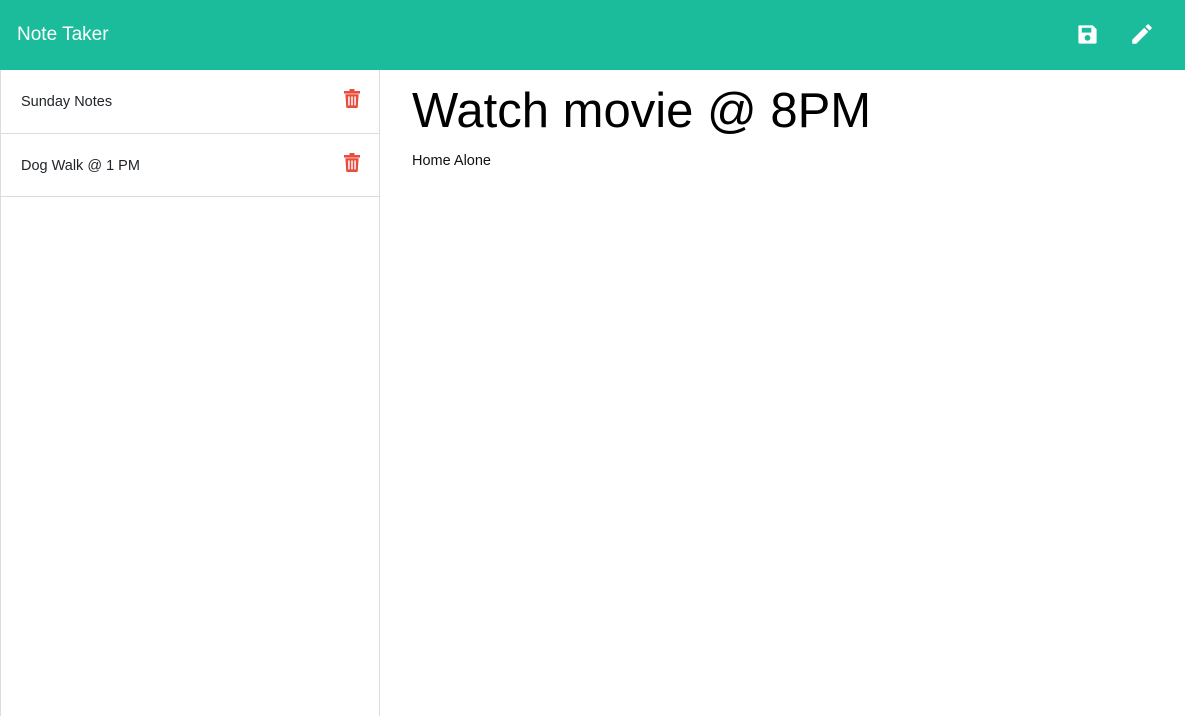  What do you see at coordinates (641, 111) in the screenshot?
I see `note-title-field: Watch movie @ 8PM` at bounding box center [641, 111].